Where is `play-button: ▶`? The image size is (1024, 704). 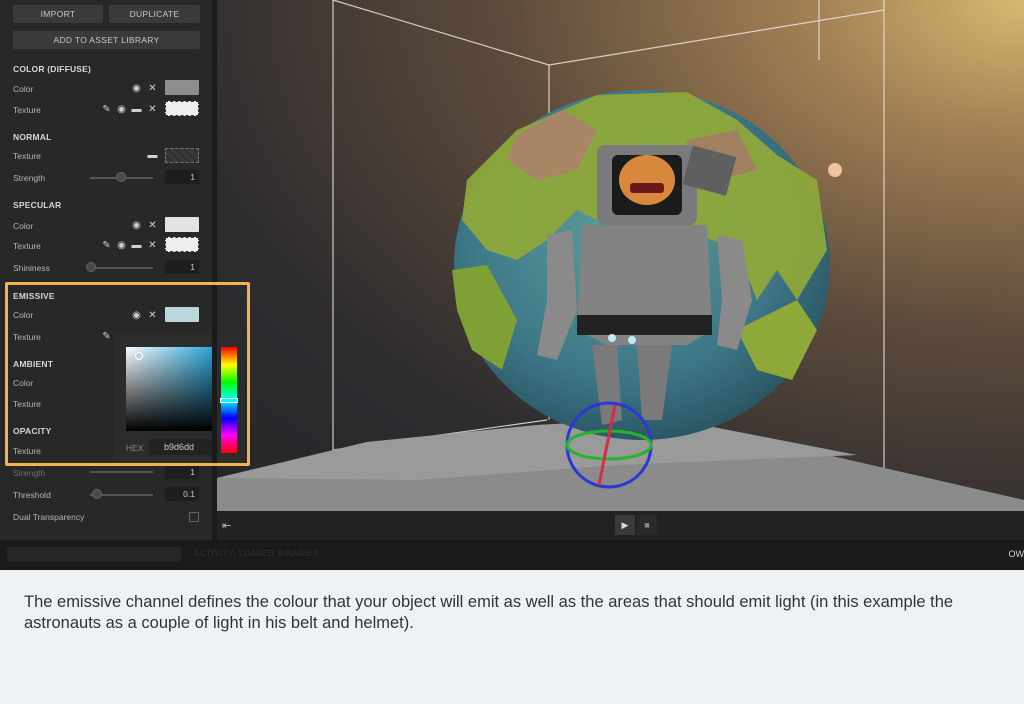 play-button: ▶ is located at coordinates (625, 525).